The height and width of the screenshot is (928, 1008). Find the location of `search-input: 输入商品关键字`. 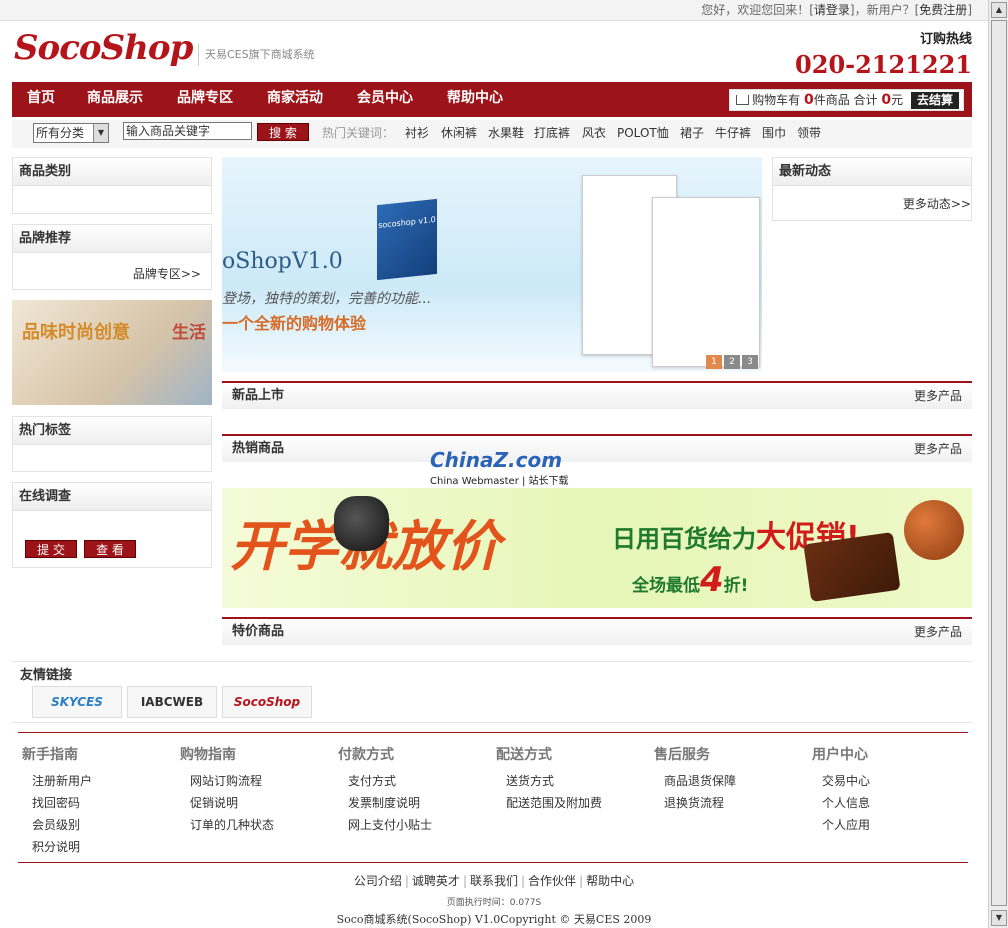

search-input: 输入商品关键字 is located at coordinates (187, 131).